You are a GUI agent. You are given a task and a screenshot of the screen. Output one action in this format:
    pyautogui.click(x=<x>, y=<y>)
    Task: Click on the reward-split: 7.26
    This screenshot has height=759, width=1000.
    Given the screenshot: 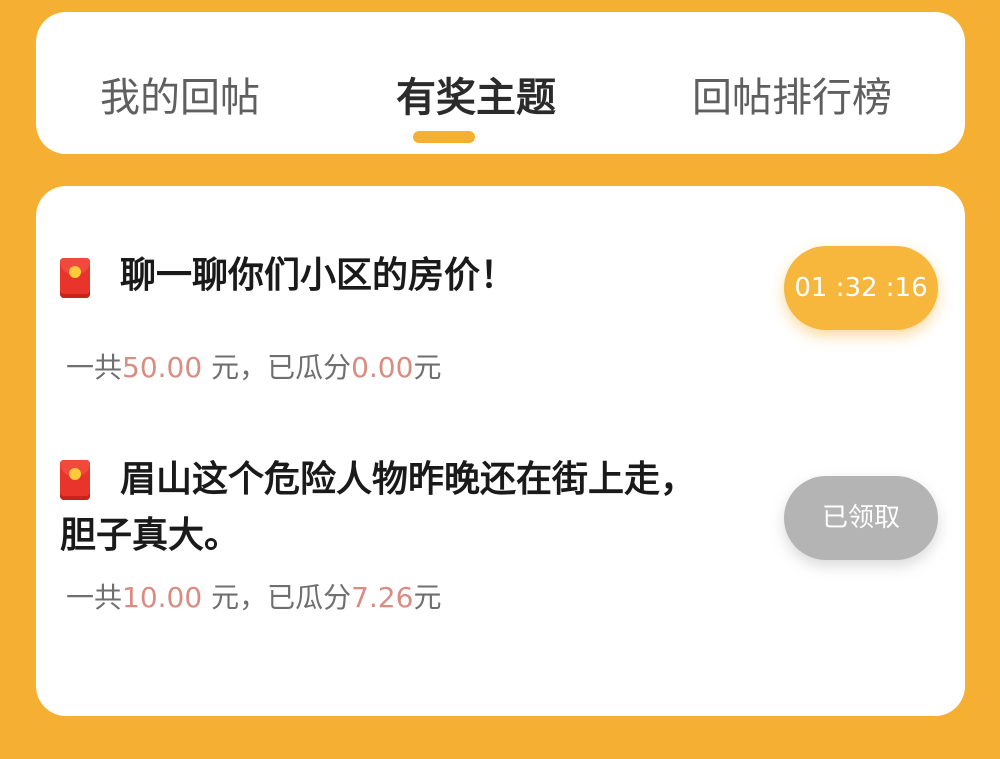 What is the action you would take?
    pyautogui.click(x=382, y=597)
    